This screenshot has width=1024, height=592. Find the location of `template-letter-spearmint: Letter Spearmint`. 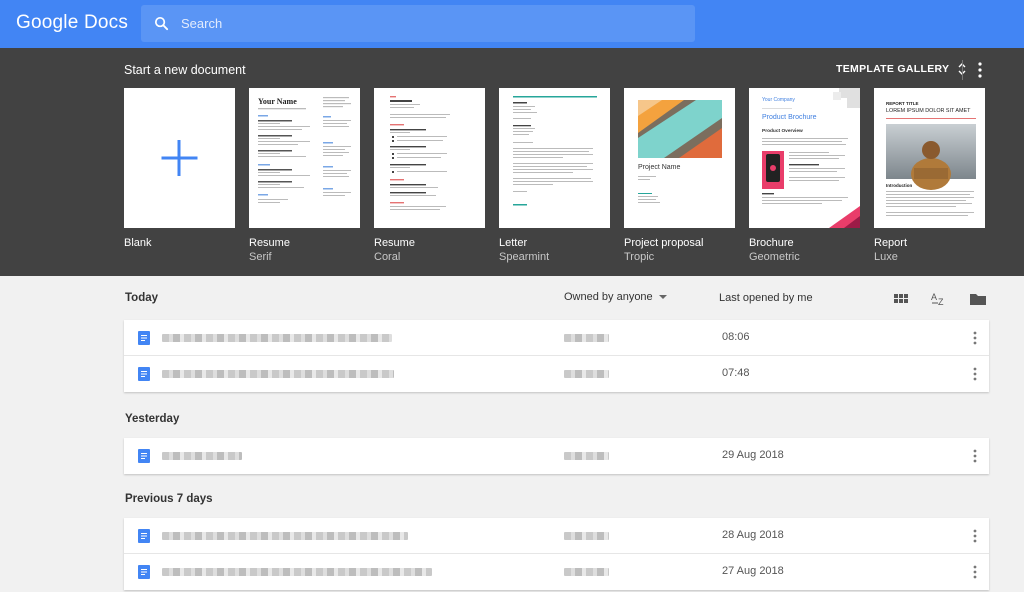

template-letter-spearmint: Letter Spearmint is located at coordinates (554, 175).